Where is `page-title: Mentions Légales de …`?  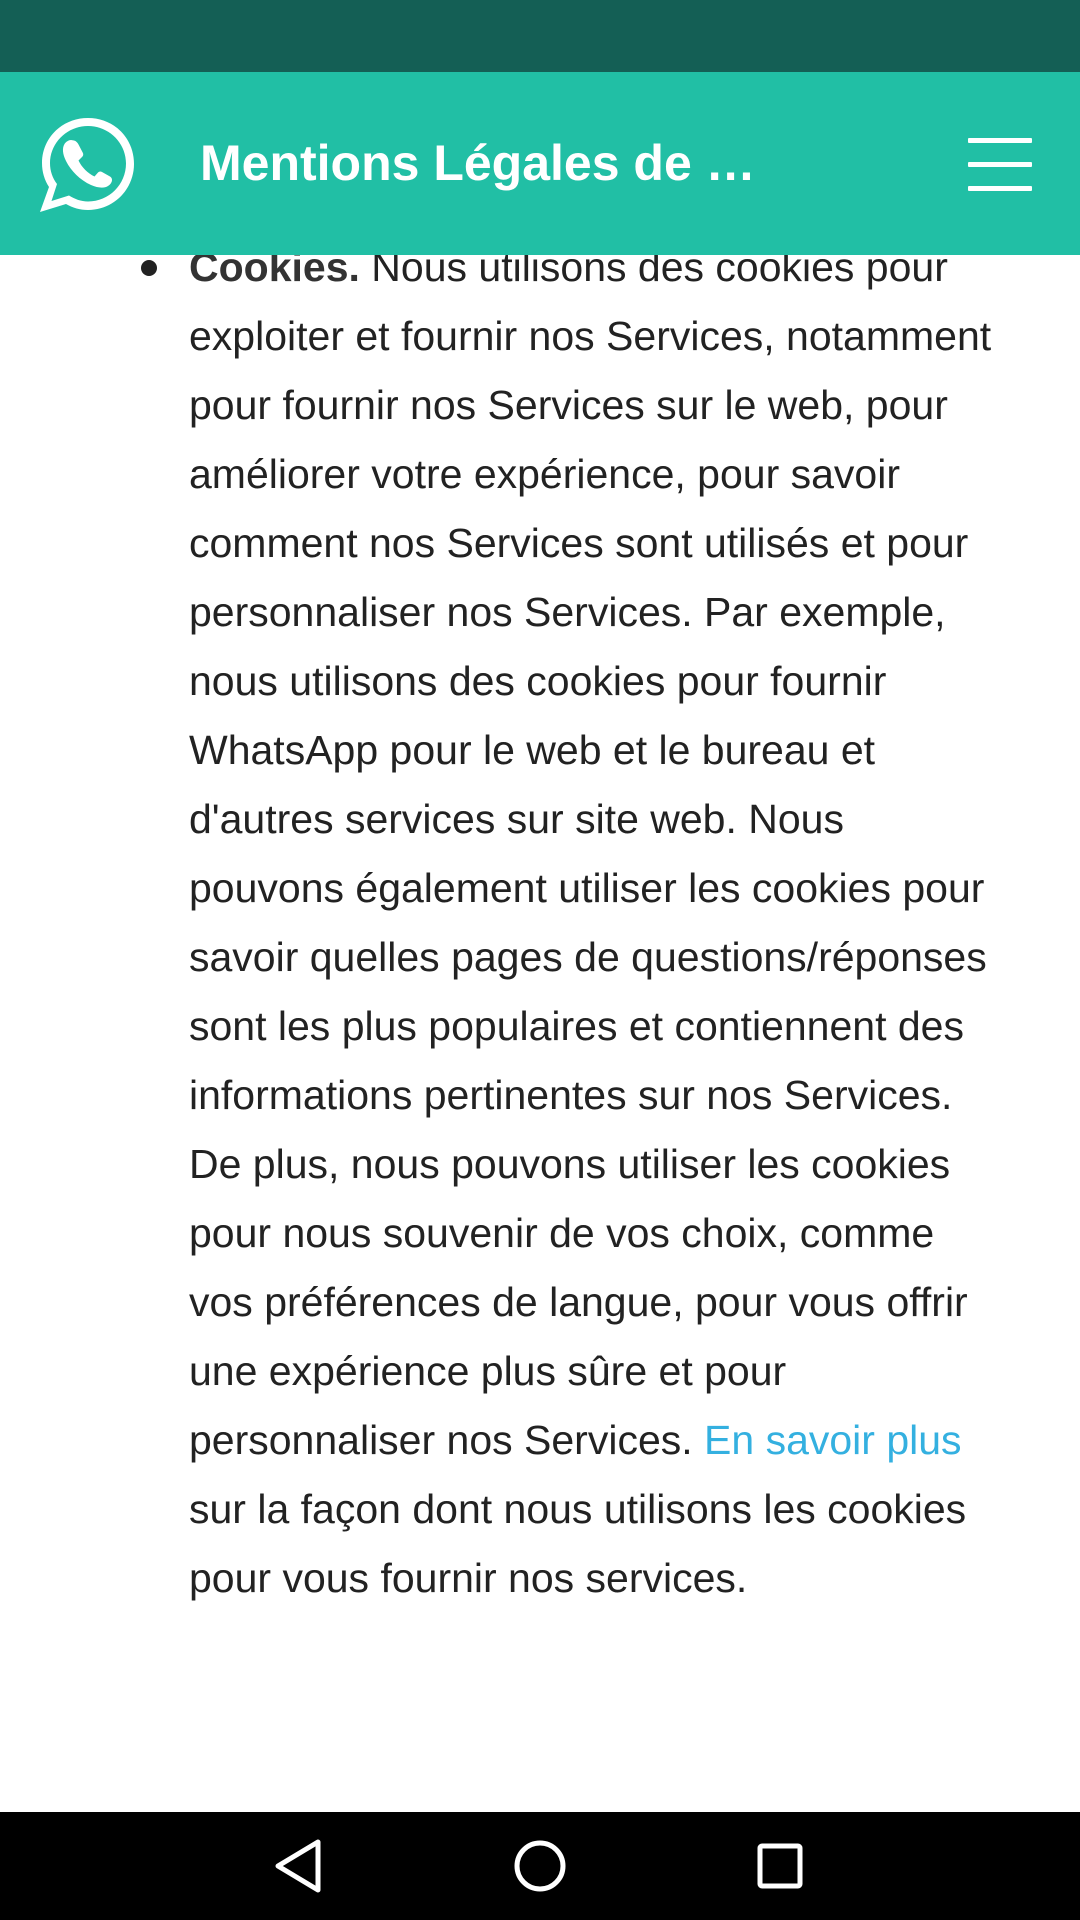
page-title: Mentions Légales de … is located at coordinates (478, 163).